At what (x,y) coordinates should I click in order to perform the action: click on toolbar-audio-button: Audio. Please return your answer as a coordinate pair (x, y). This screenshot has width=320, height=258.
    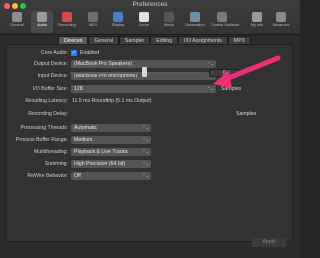
    Looking at the image, I should click on (42, 22).